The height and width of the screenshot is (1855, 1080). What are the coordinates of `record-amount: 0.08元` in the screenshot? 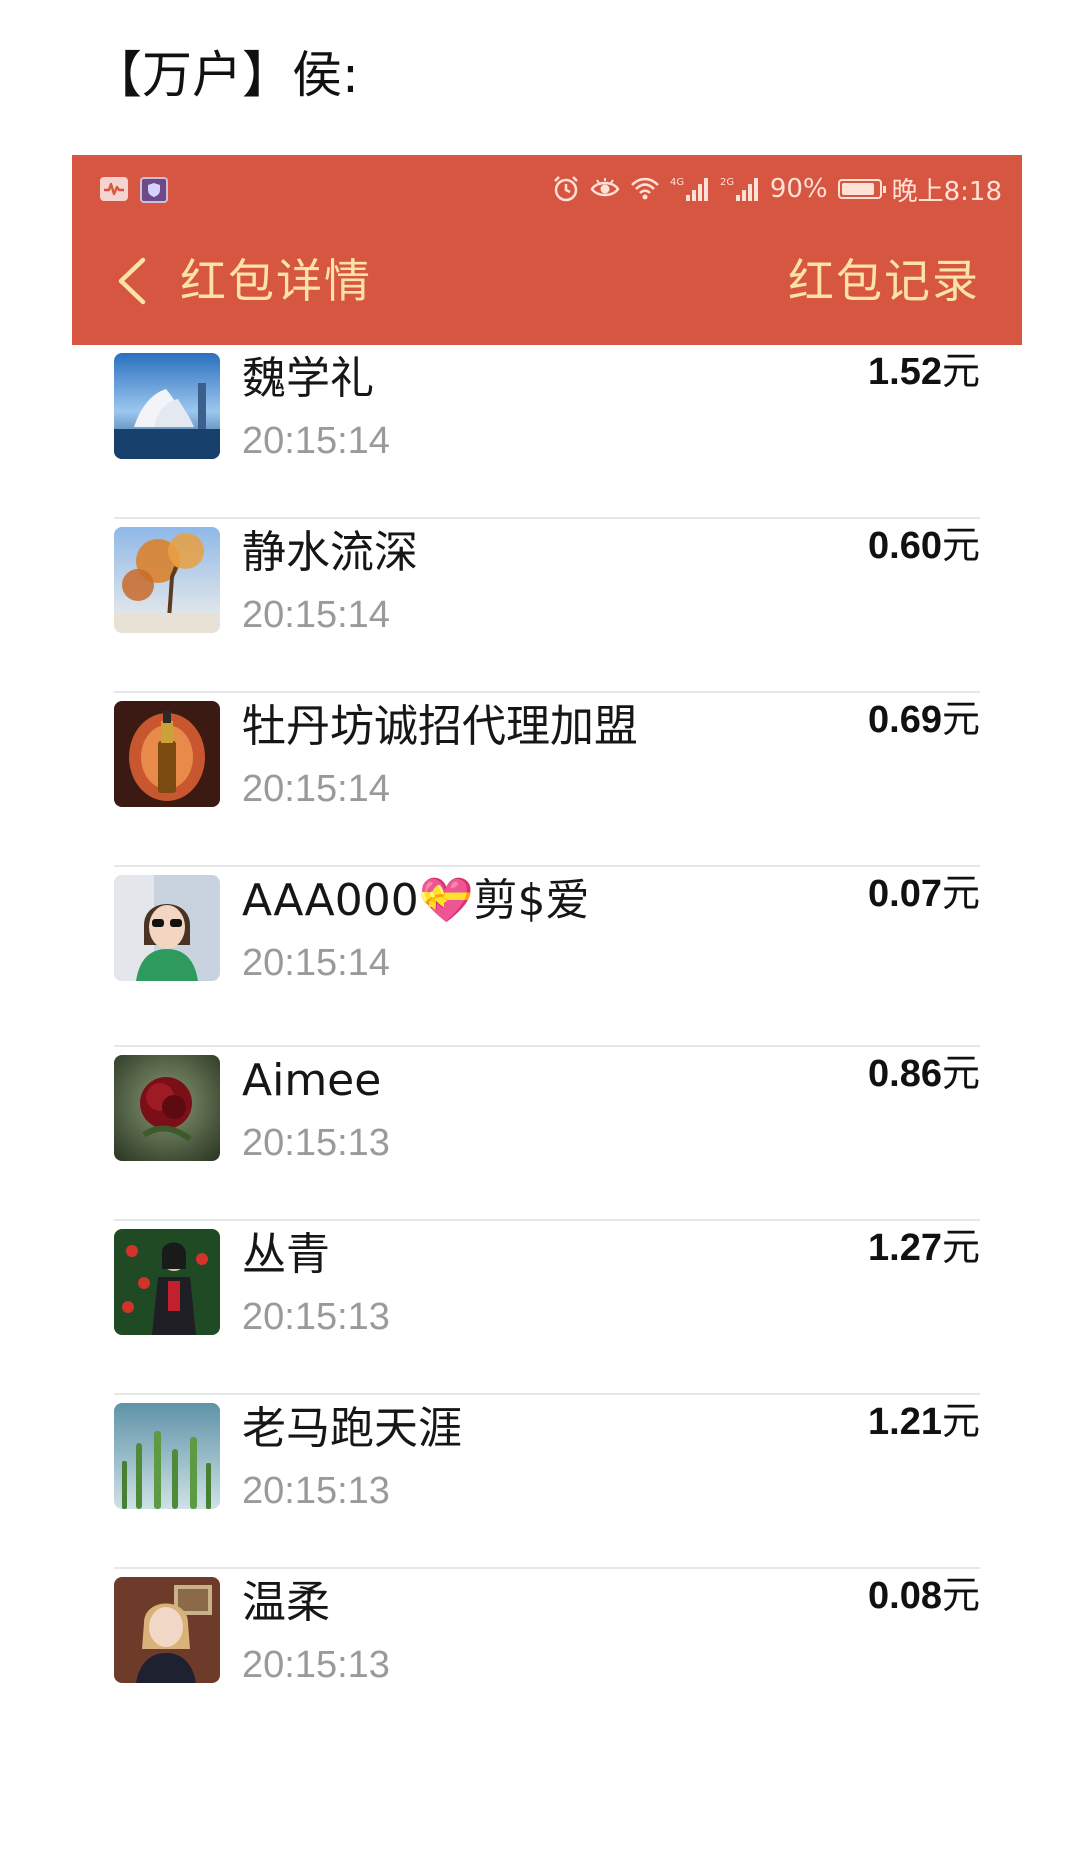 It's located at (924, 1595).